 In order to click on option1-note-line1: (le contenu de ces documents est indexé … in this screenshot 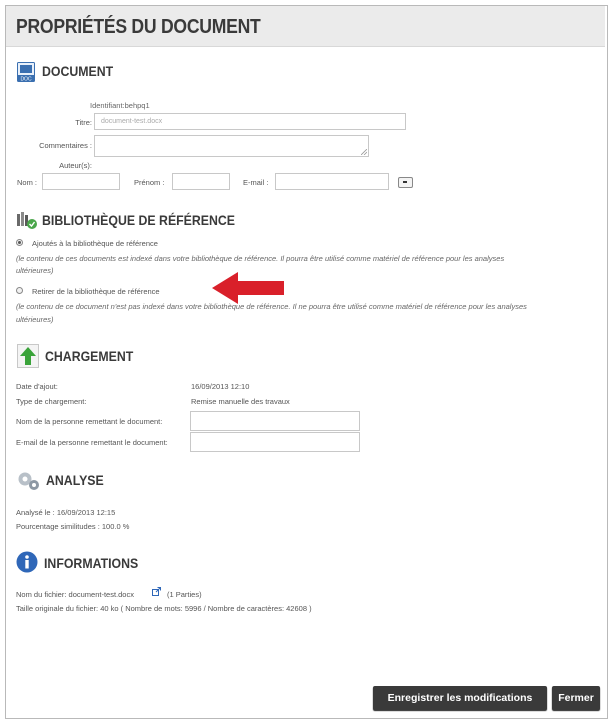, I will do `click(260, 258)`.